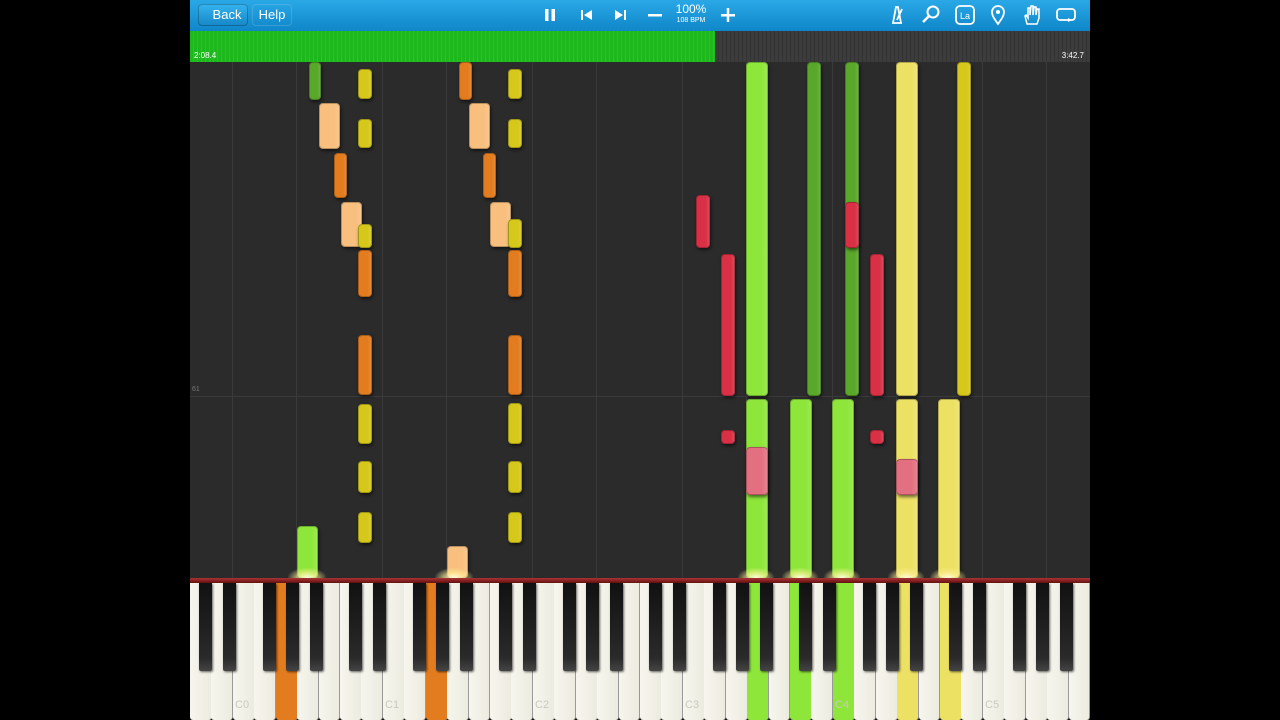  Describe the element at coordinates (691, 9) in the screenshot. I see `tempo-percent: 100%` at that location.